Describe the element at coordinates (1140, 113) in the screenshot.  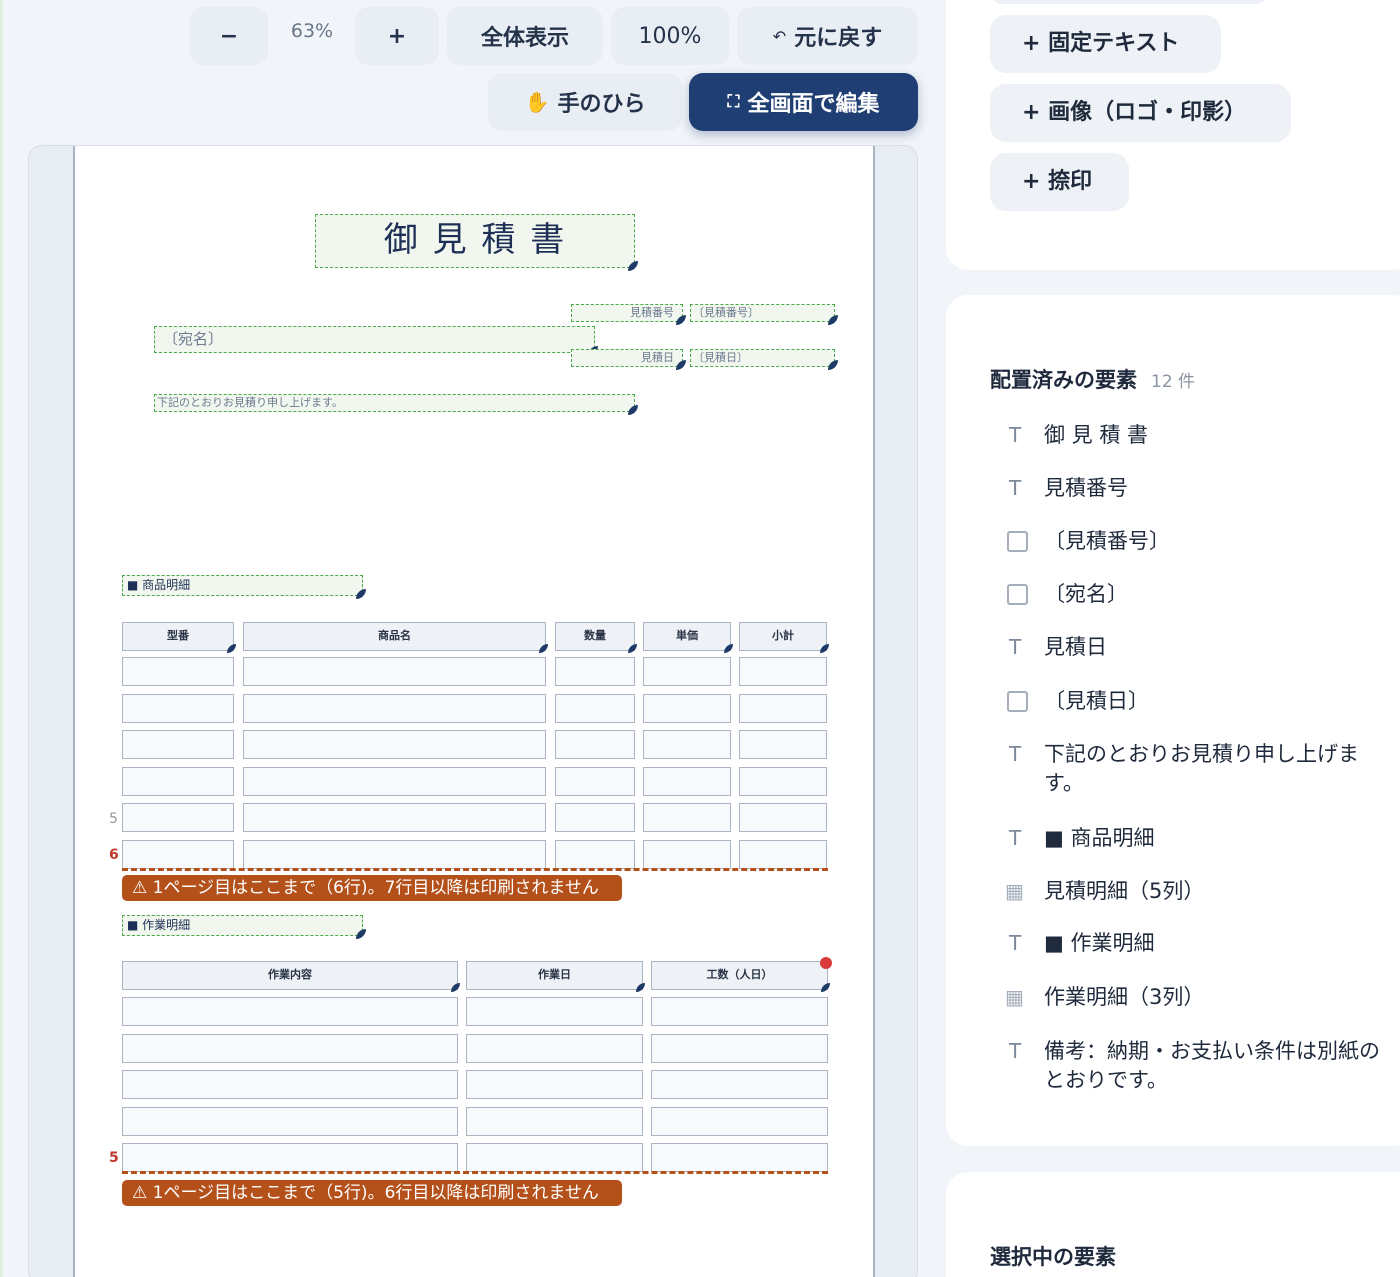
I see `add-image-button: + 画像（ロゴ・印影）` at that location.